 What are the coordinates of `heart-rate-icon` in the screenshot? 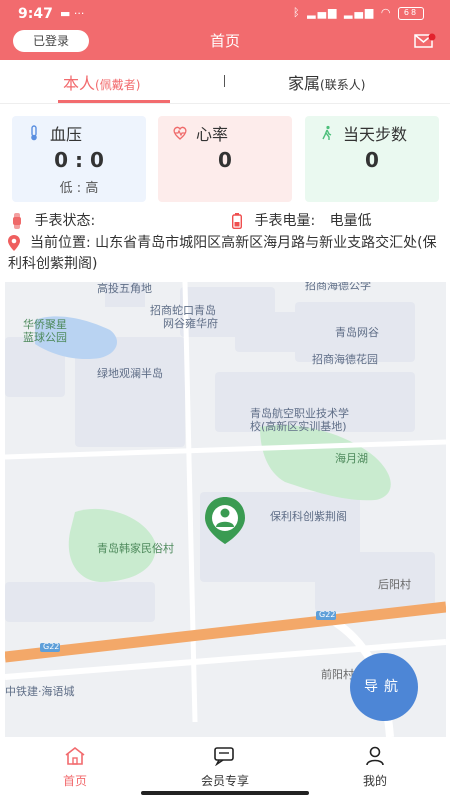 It's located at (180, 133).